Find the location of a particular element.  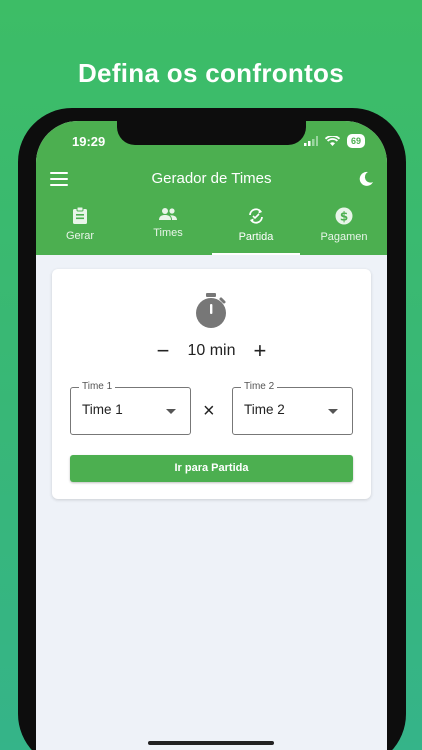

clipboard-icon is located at coordinates (80, 215).